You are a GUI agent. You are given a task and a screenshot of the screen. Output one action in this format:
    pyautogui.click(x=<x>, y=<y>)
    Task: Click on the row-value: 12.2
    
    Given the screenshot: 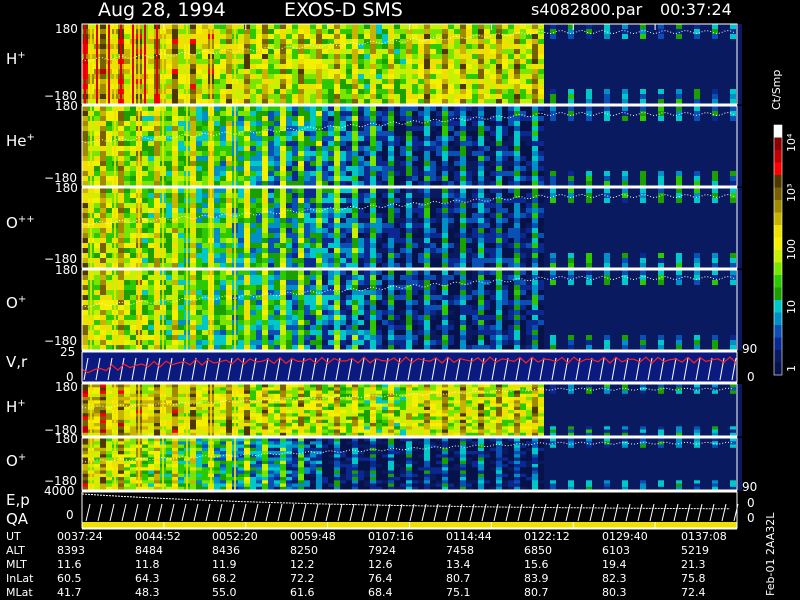 What is the action you would take?
    pyautogui.click(x=302, y=564)
    